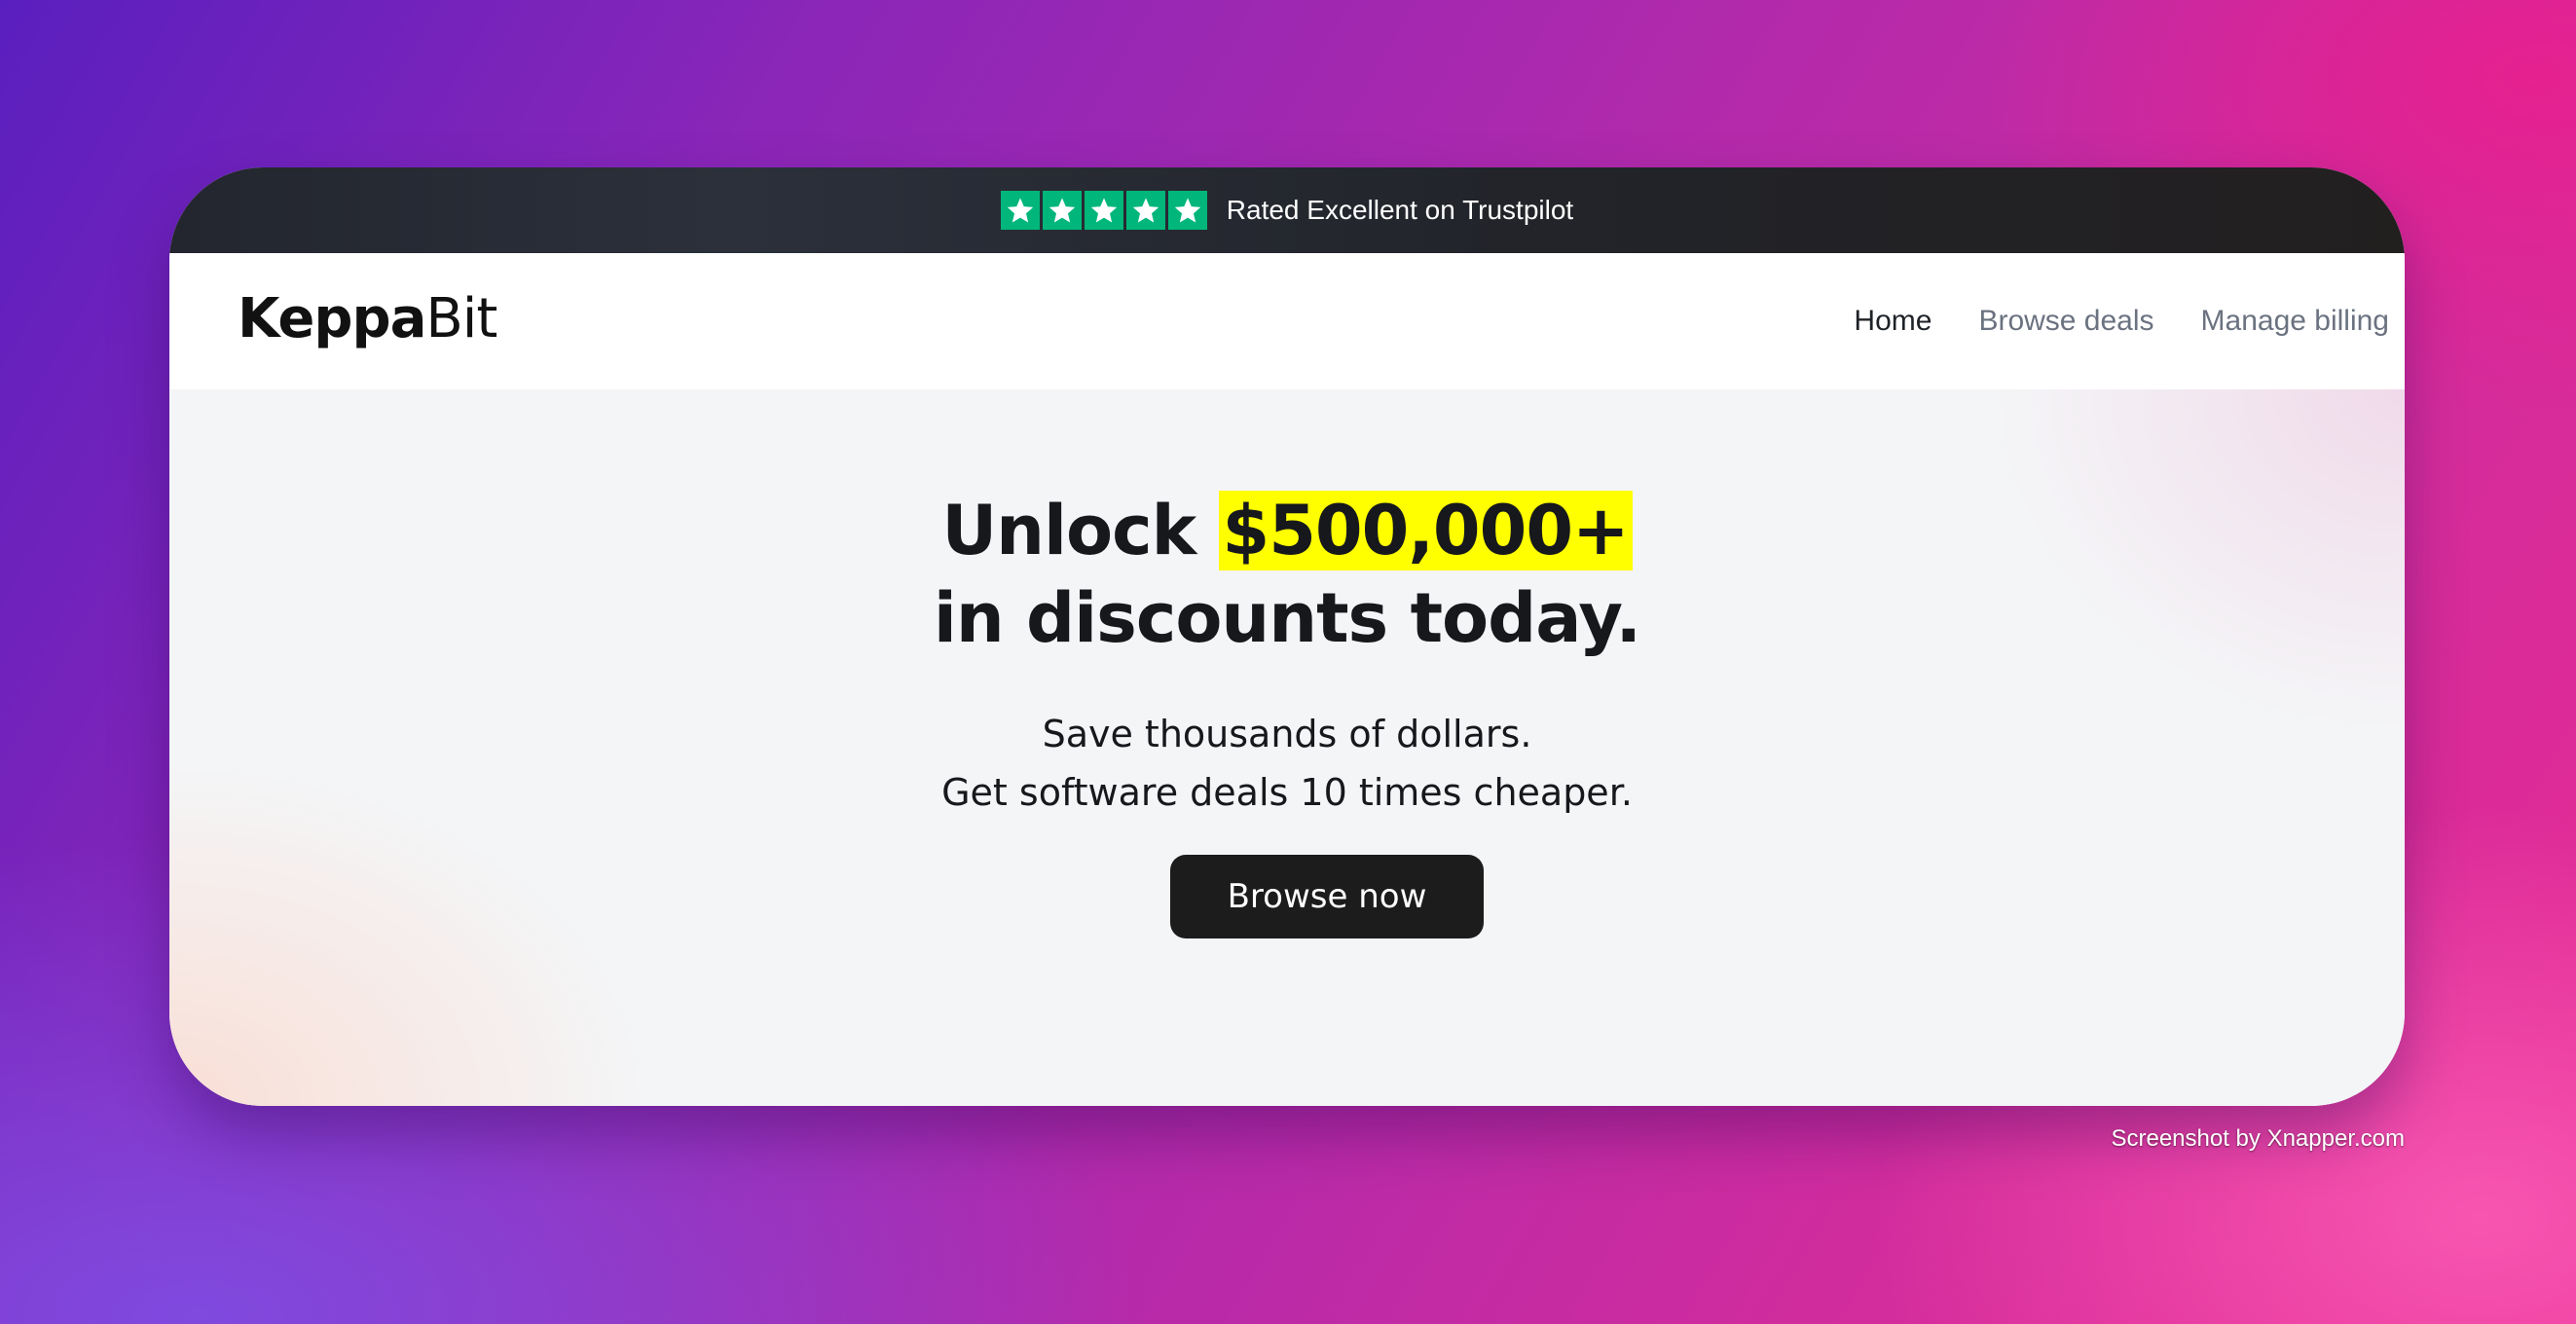  I want to click on logo-bold: Keppa, so click(332, 318).